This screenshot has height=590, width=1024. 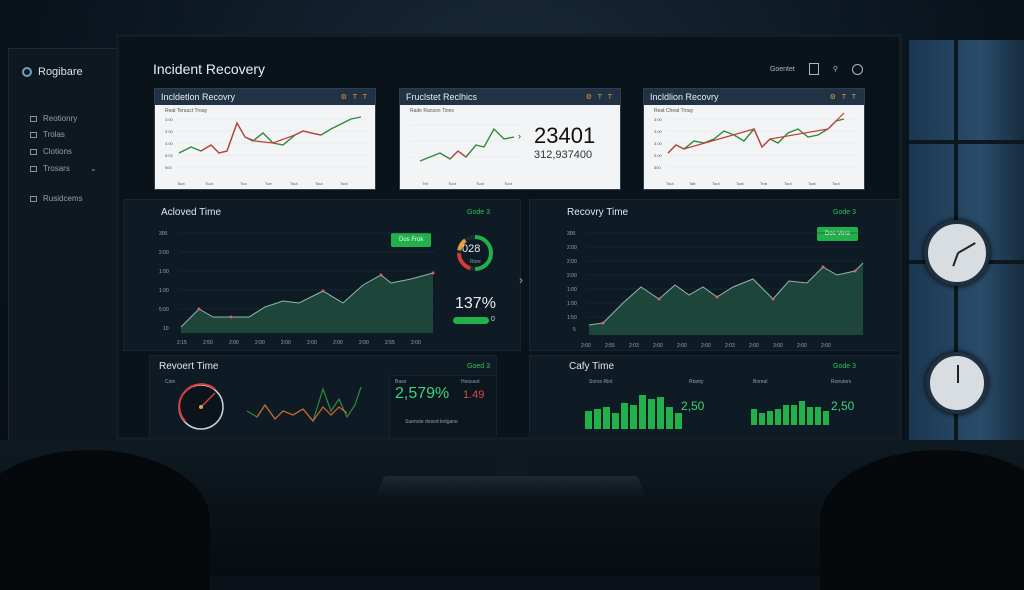 What do you see at coordinates (442, 97) in the screenshot?
I see `card-title: Fruclstet Reclhics` at bounding box center [442, 97].